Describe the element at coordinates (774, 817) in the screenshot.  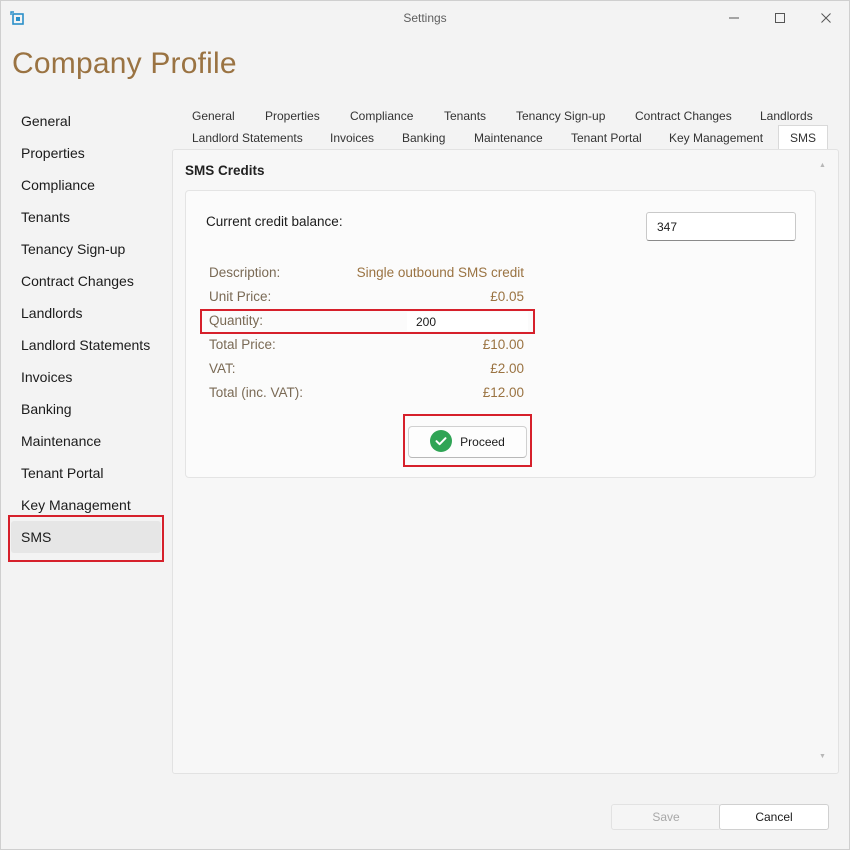
I see `cancel-button: Cancel` at that location.